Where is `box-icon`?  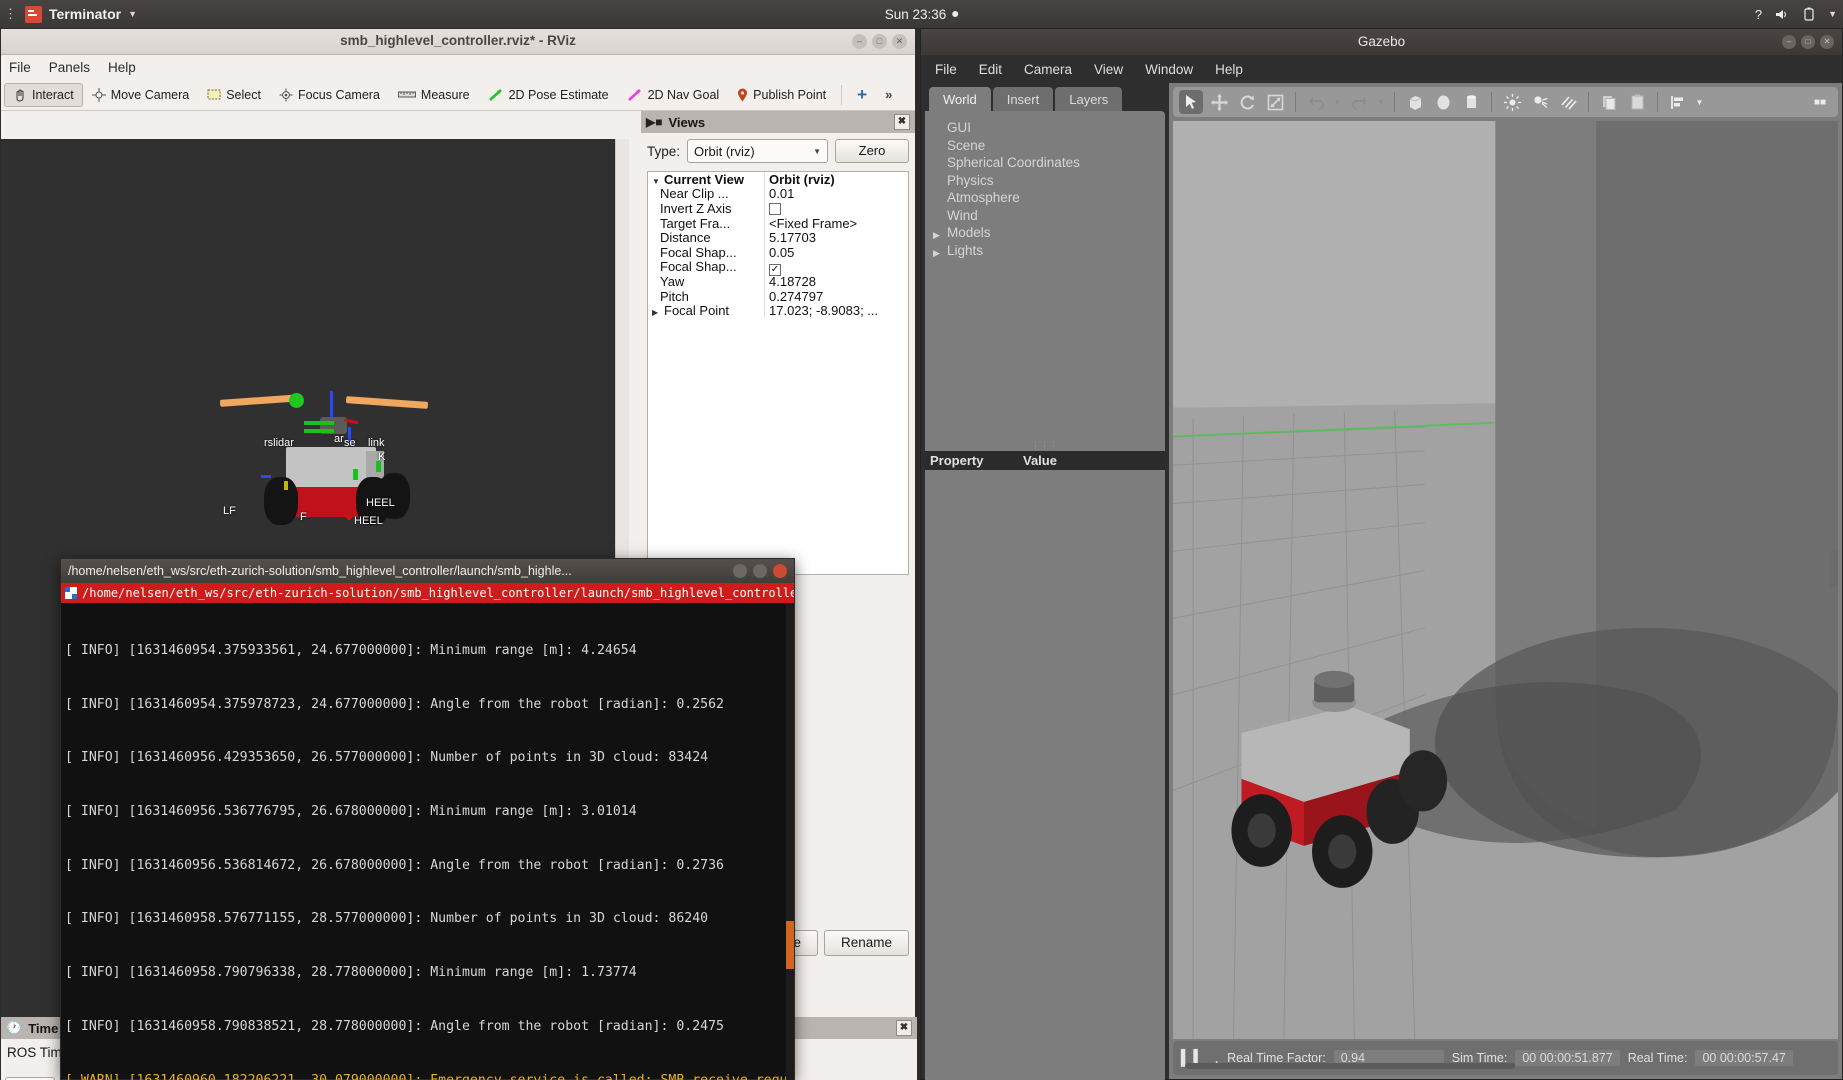 box-icon is located at coordinates (1415, 102).